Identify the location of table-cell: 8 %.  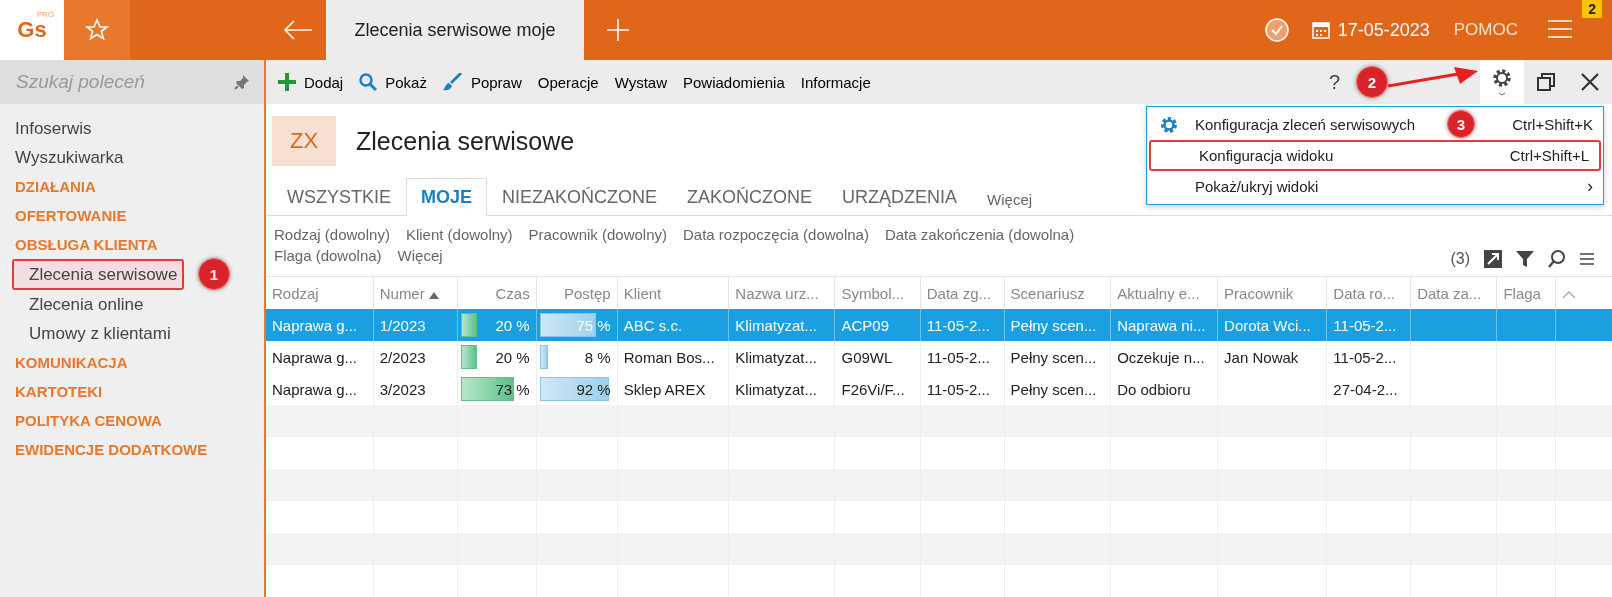
(597, 357).